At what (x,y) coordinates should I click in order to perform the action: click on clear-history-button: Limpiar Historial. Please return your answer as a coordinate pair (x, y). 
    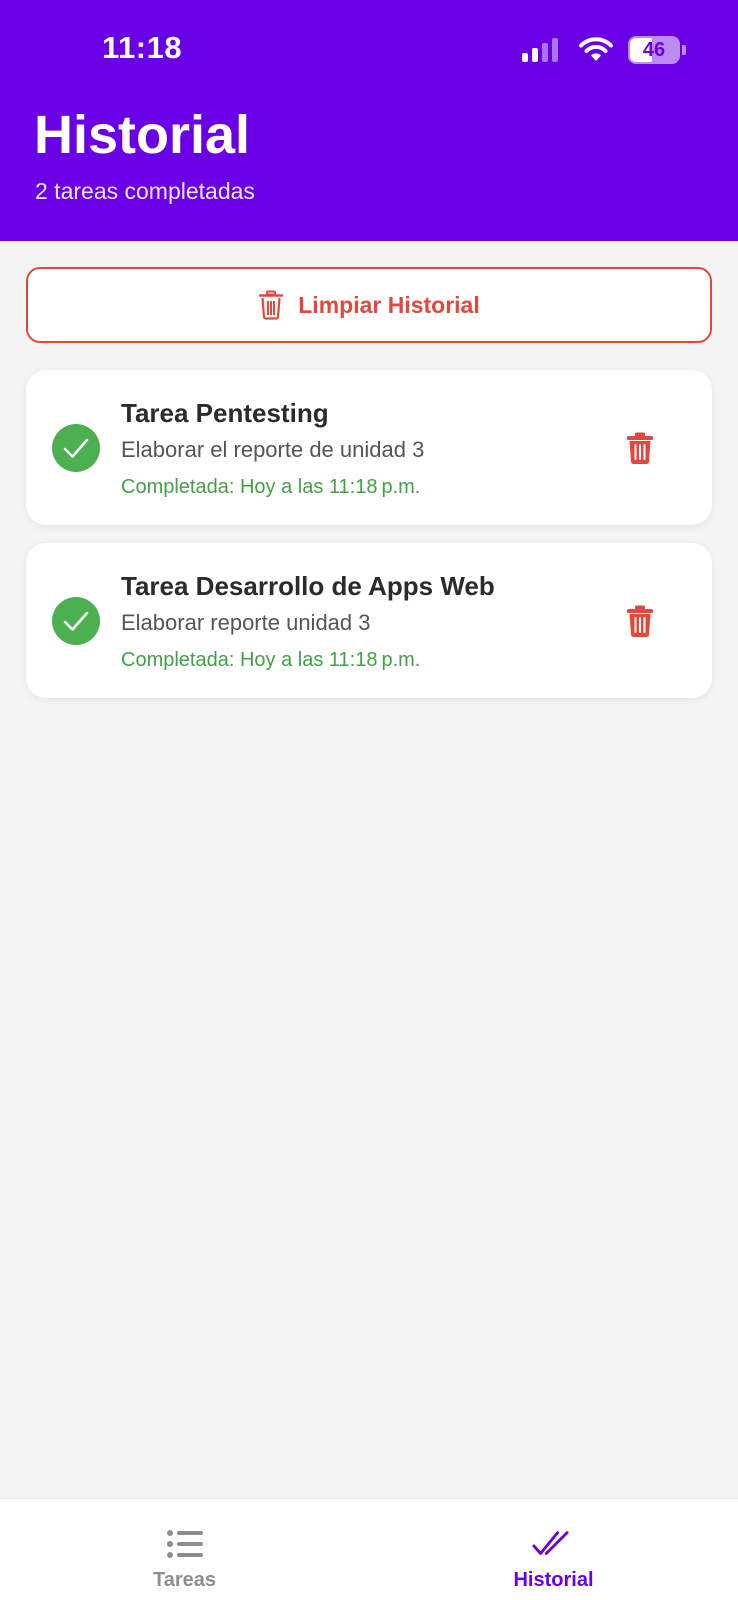
    Looking at the image, I should click on (369, 305).